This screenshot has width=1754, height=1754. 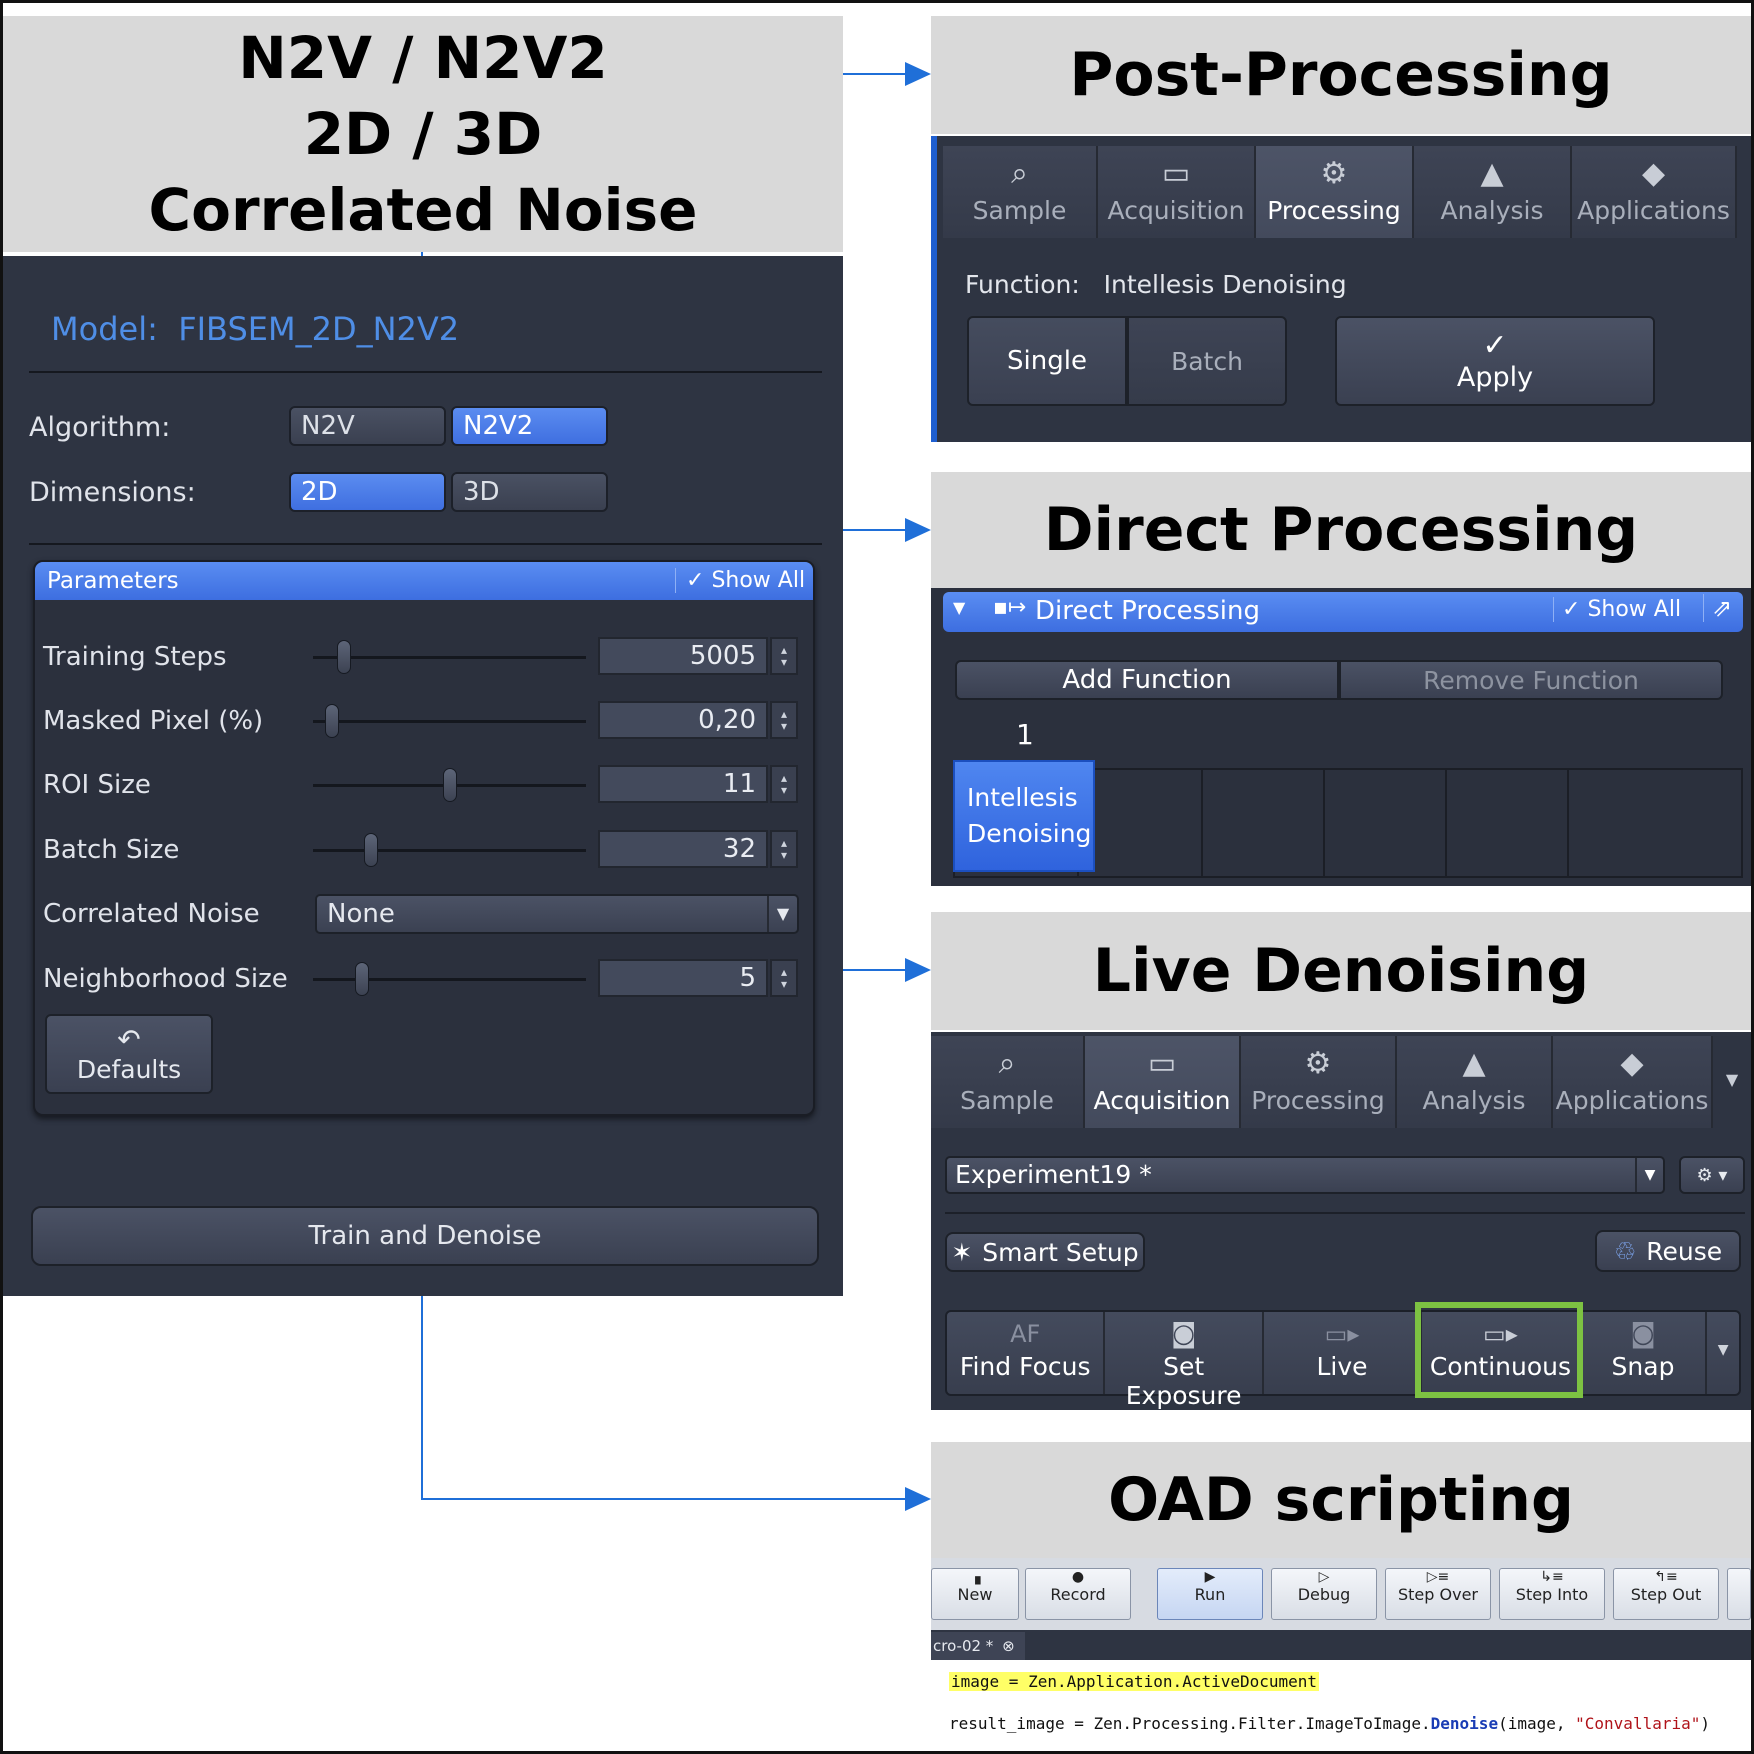 I want to click on oad-scripting-title: OAD scripting, so click(x=1341, y=1500).